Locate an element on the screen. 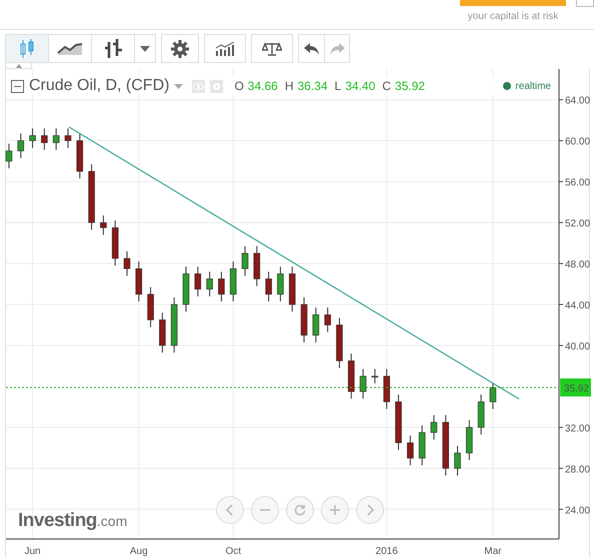 The width and height of the screenshot is (594, 557). price-tag: 35.92 is located at coordinates (575, 387).